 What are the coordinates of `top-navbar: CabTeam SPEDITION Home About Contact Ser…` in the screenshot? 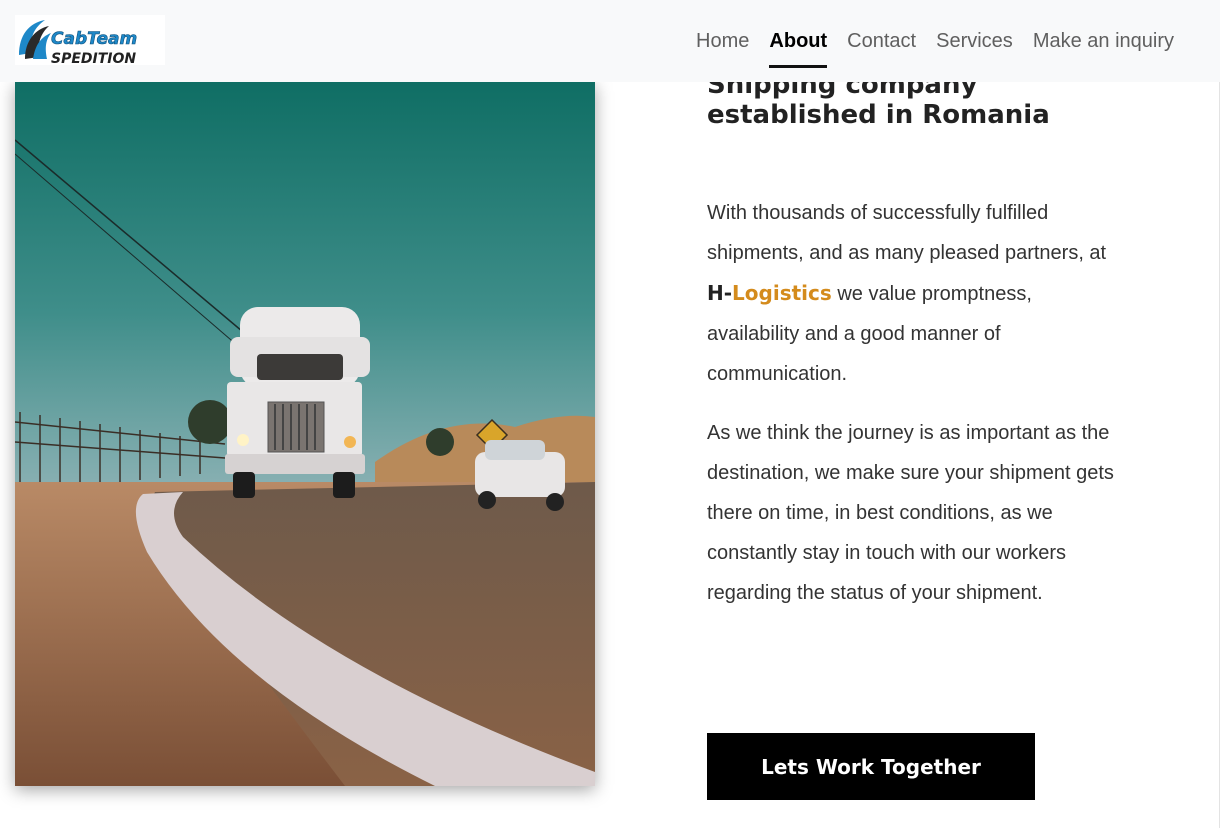 It's located at (610, 41).